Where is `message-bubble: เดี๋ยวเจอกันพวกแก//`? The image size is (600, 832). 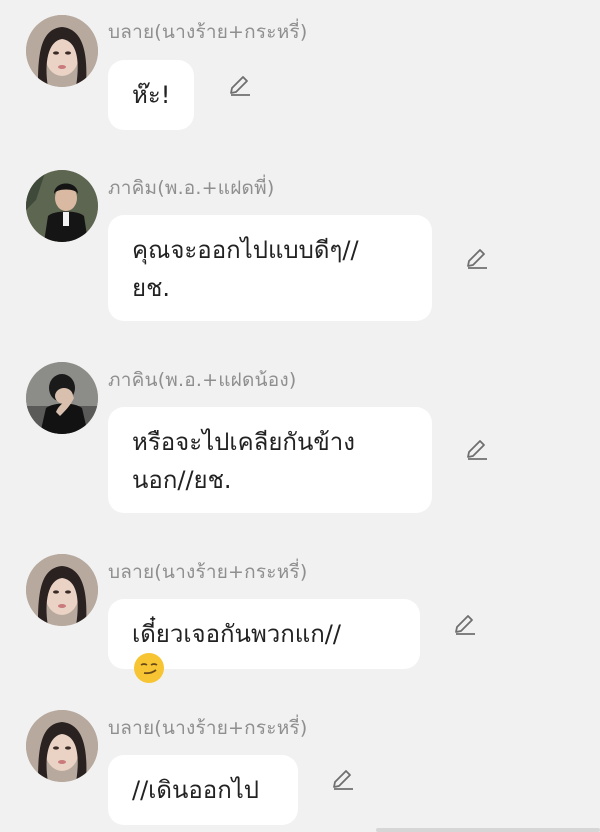 message-bubble: เดี๋ยวเจอกันพวกแก// is located at coordinates (264, 641).